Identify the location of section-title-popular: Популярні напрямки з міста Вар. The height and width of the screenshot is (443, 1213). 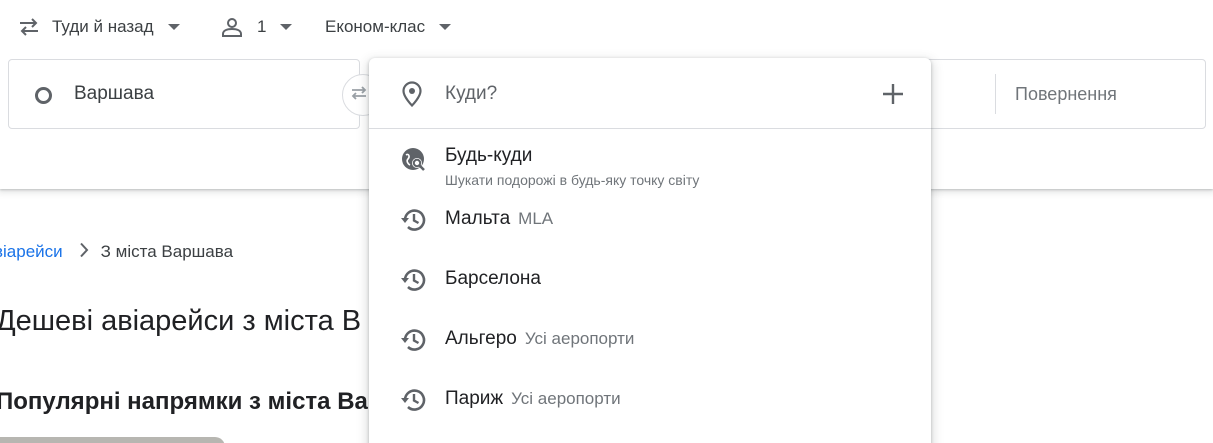
(191, 401).